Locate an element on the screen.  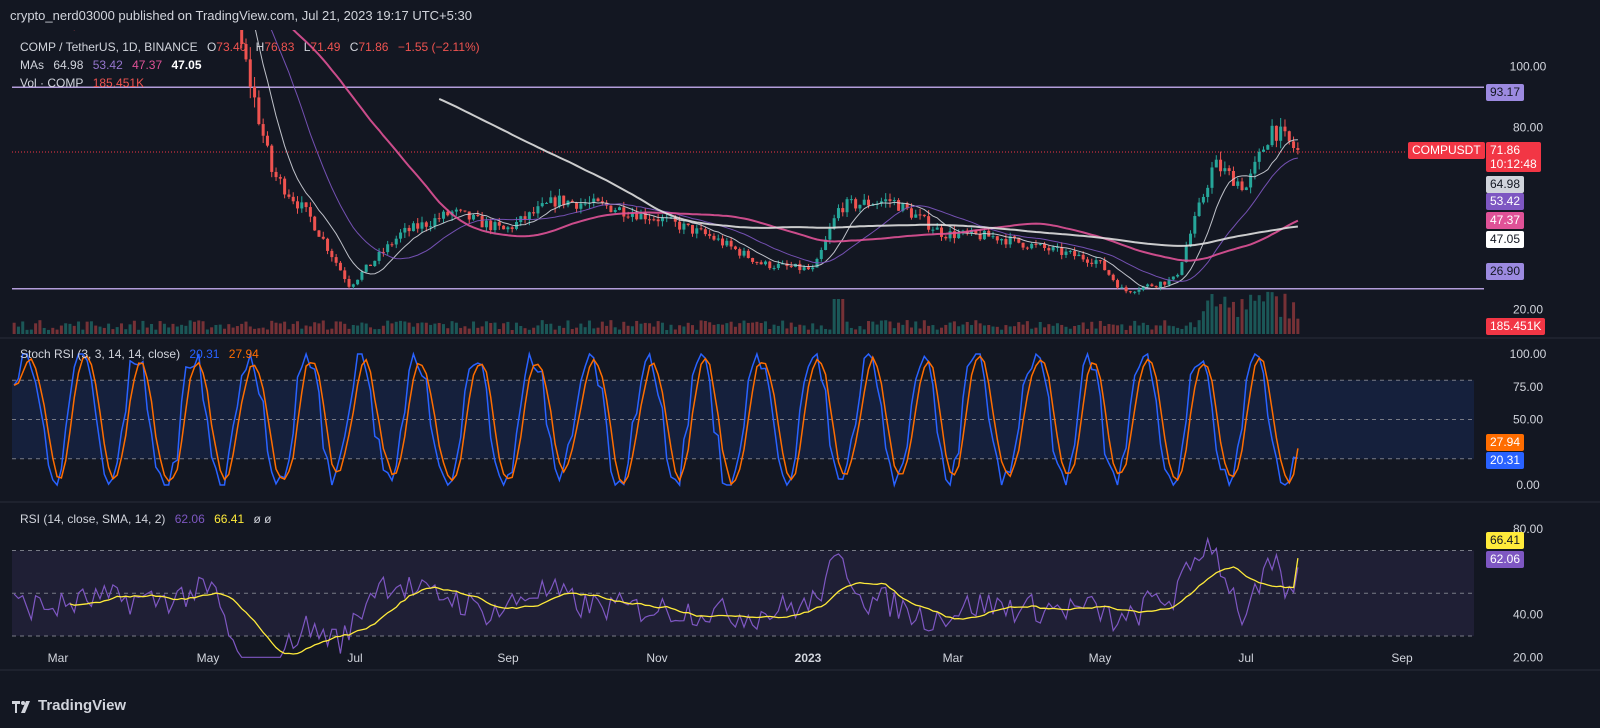
rsi-tag: 62.06 is located at coordinates (1505, 559).